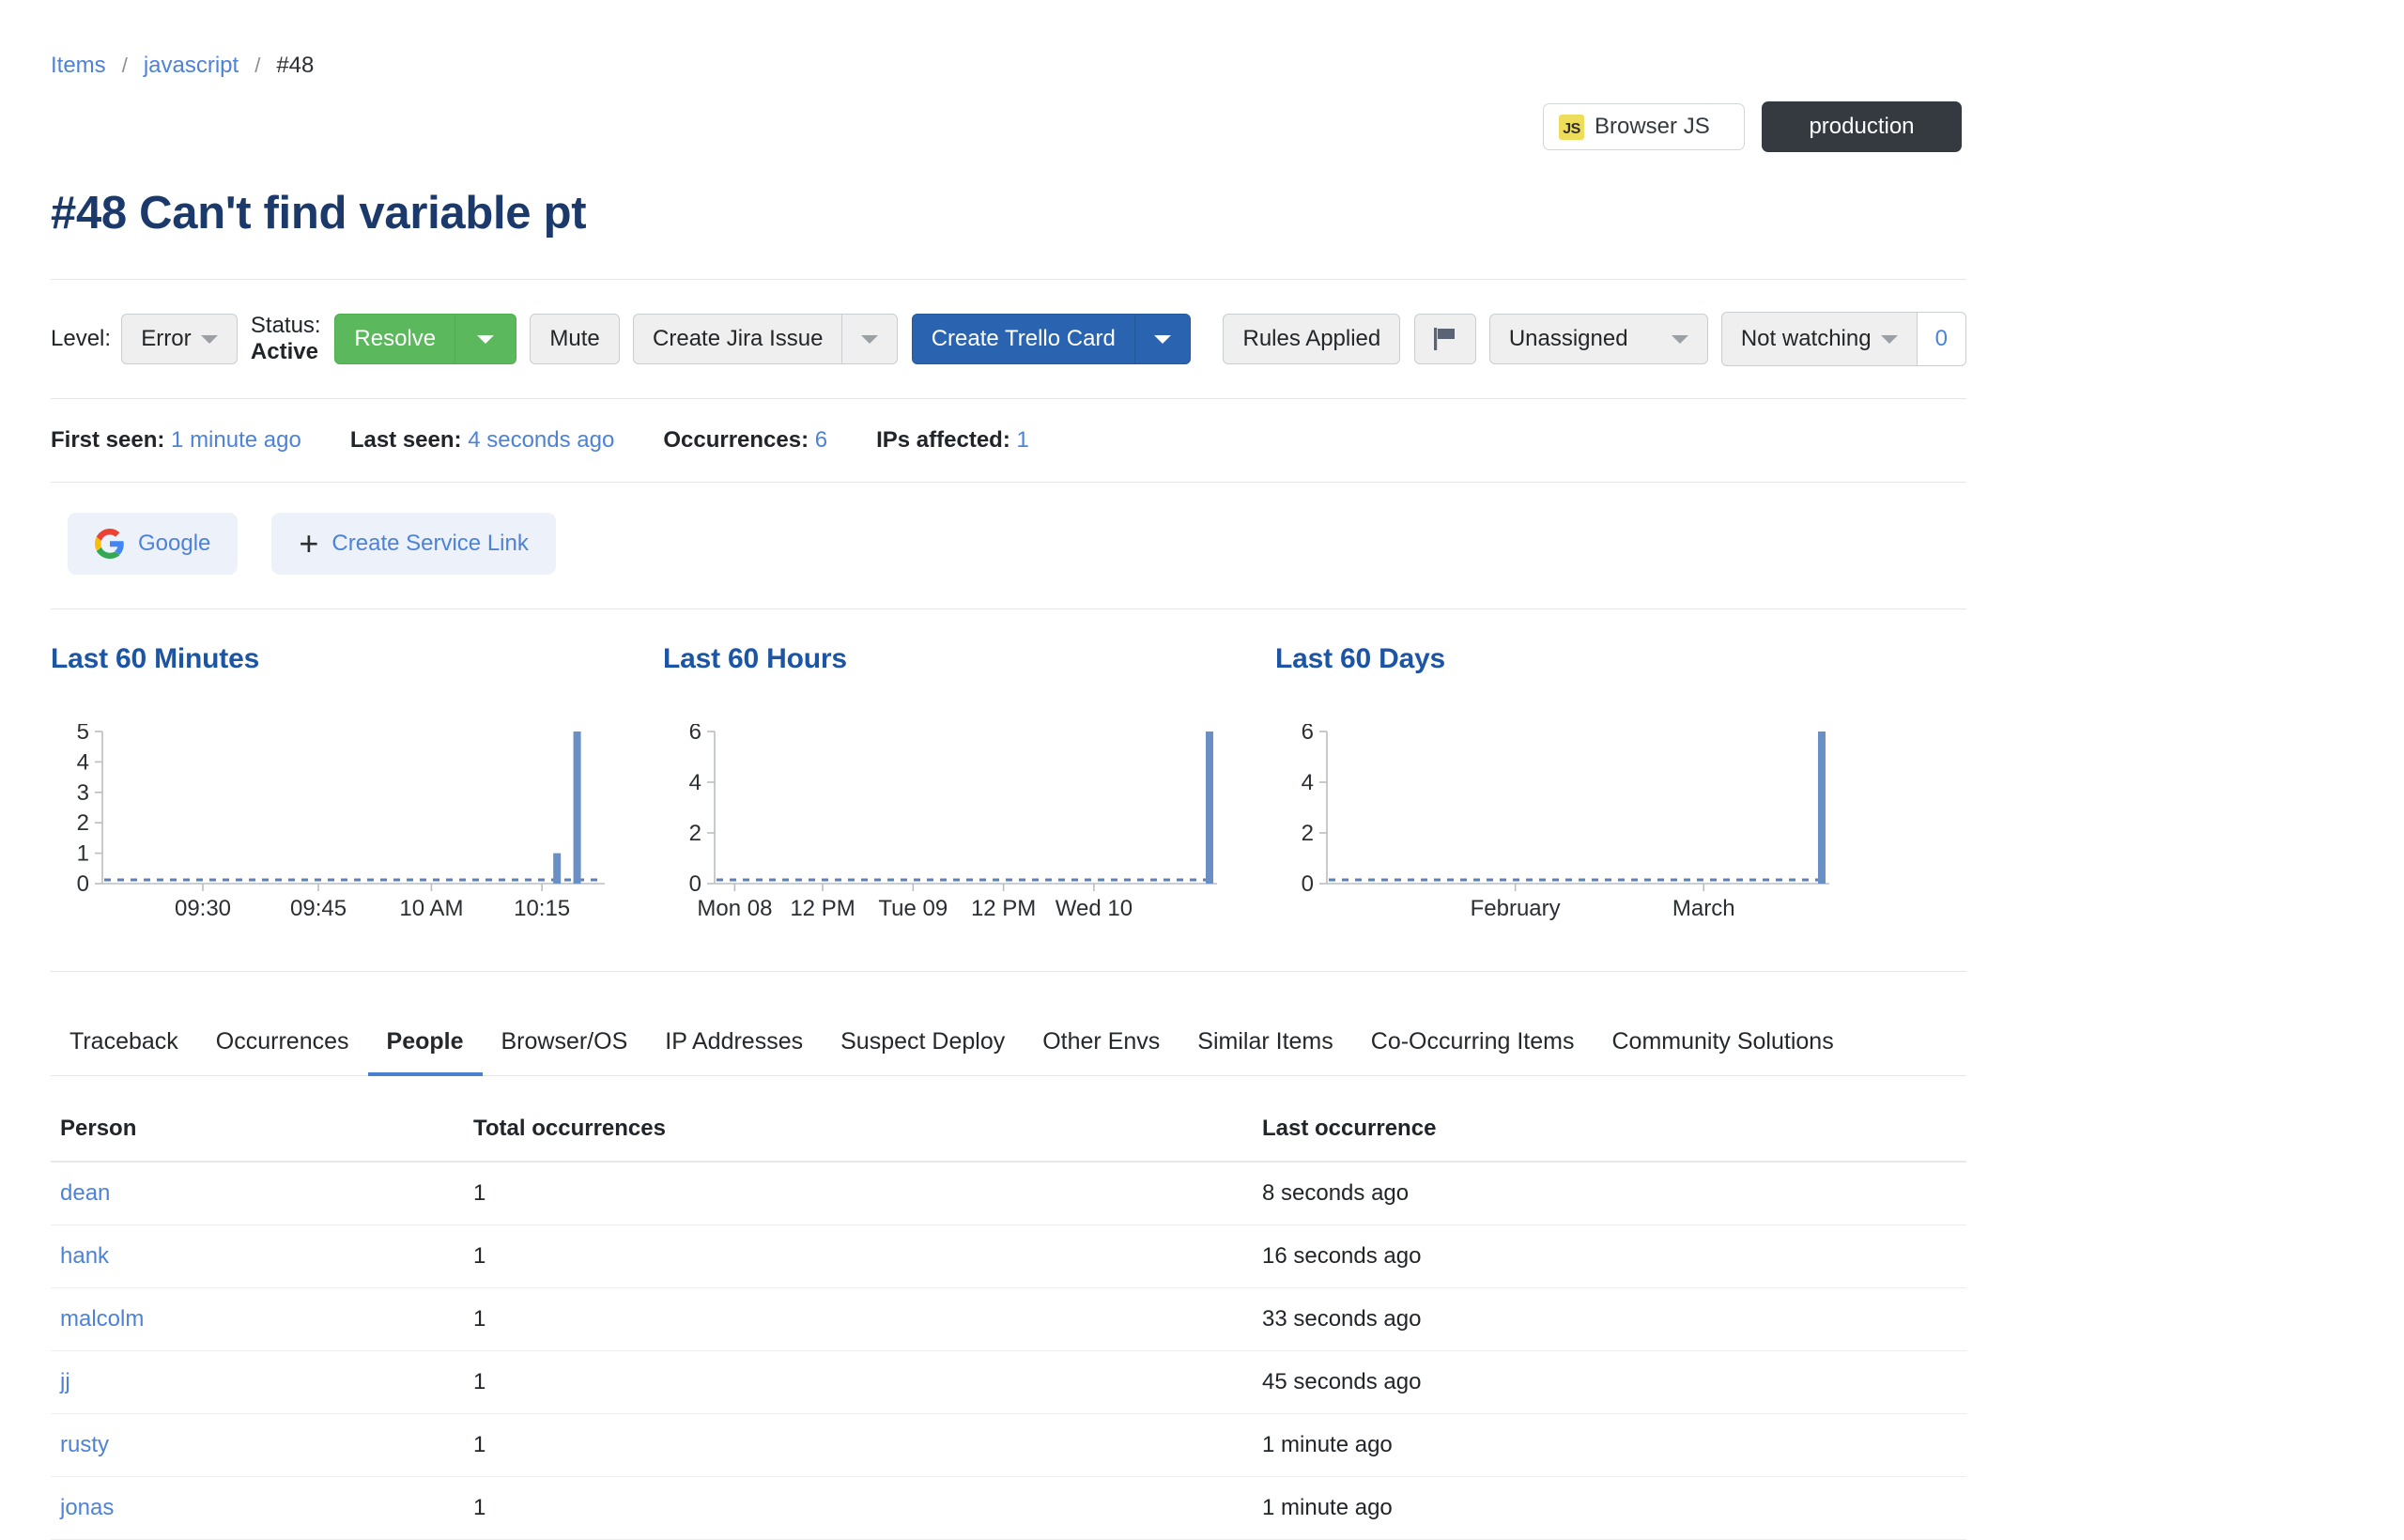 The image size is (2404, 1540). I want to click on column-header-total-occurrences: Total occurrences, so click(858, 1131).